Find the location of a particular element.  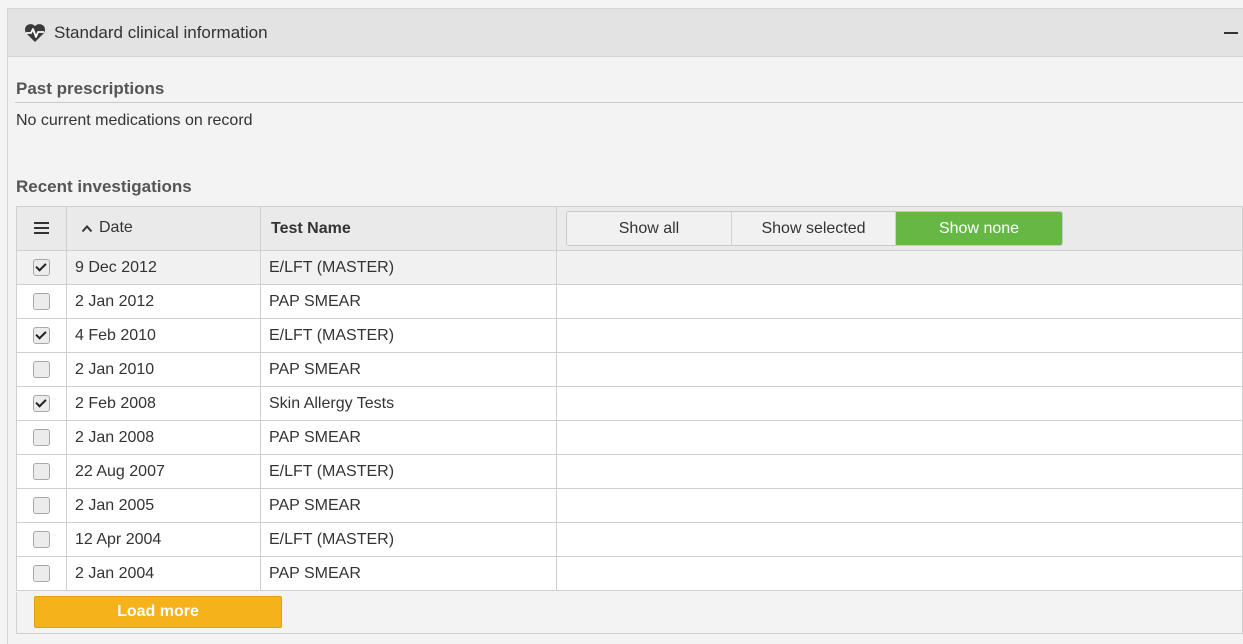

table-row: 2 Jan 2005 PAP SMEAR is located at coordinates (629, 505).